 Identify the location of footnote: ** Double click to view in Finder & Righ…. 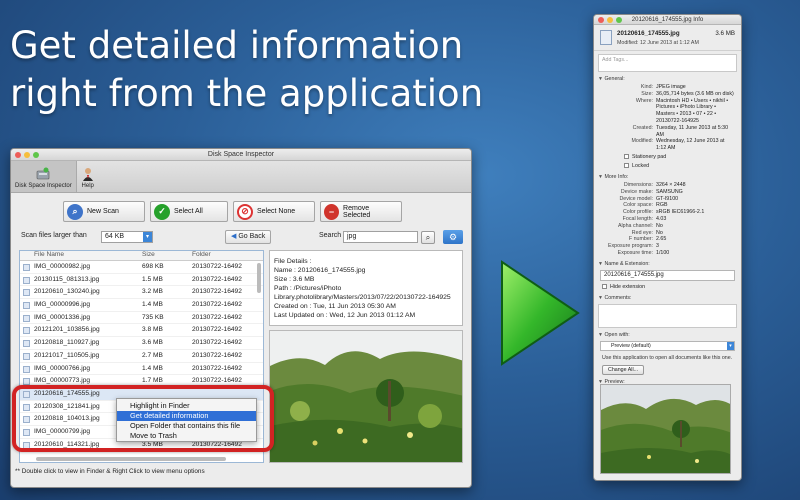
(110, 471).